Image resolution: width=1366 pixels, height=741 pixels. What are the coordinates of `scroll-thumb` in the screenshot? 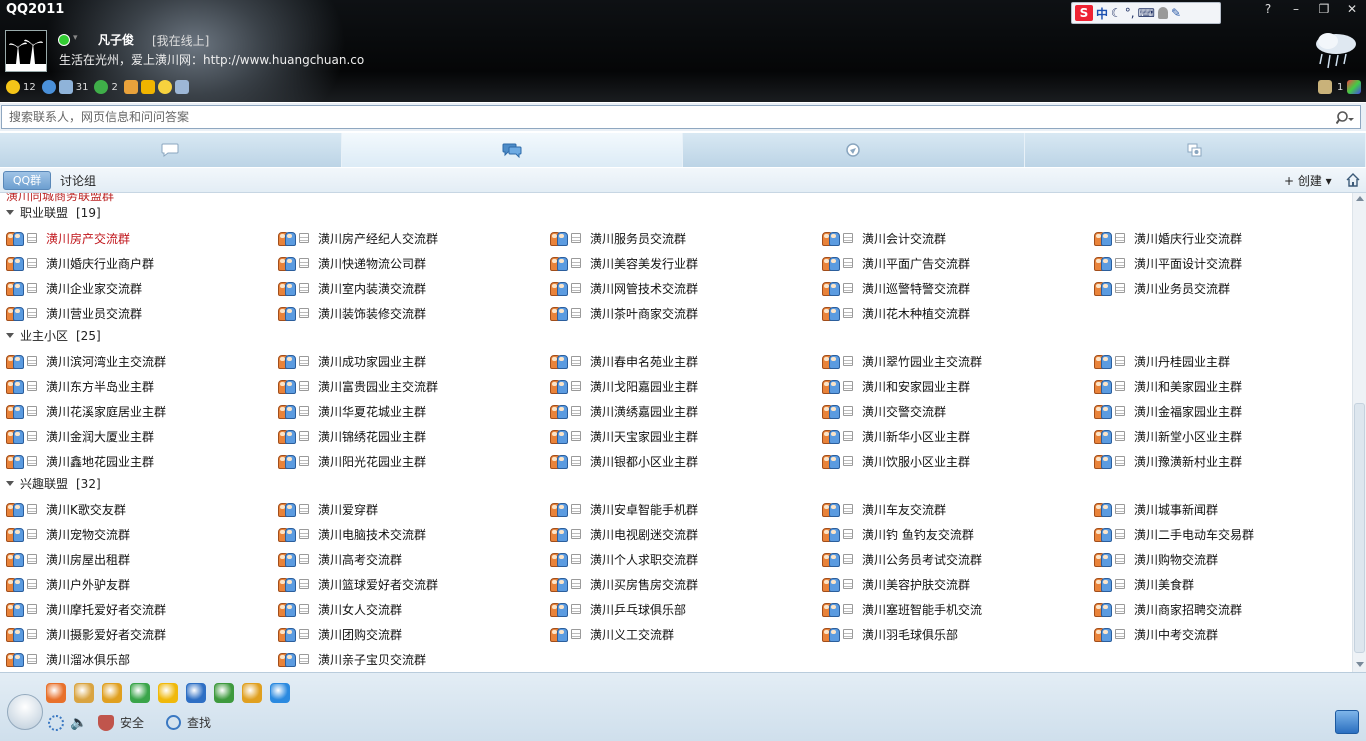 It's located at (1359, 528).